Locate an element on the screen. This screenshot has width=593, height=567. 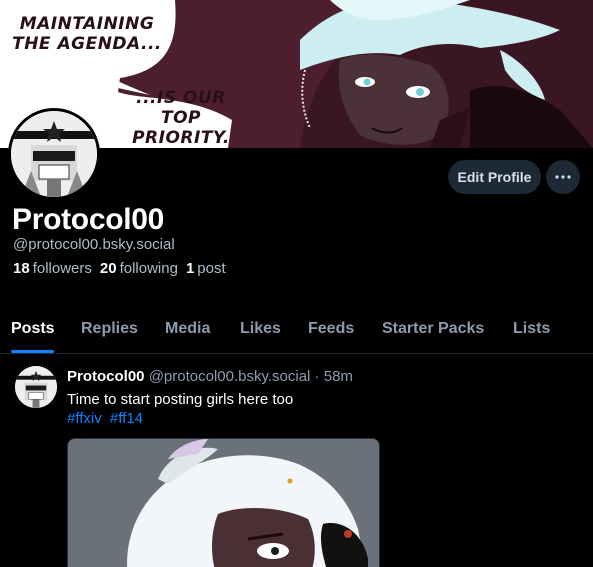
post-image-artwork is located at coordinates (223, 503).